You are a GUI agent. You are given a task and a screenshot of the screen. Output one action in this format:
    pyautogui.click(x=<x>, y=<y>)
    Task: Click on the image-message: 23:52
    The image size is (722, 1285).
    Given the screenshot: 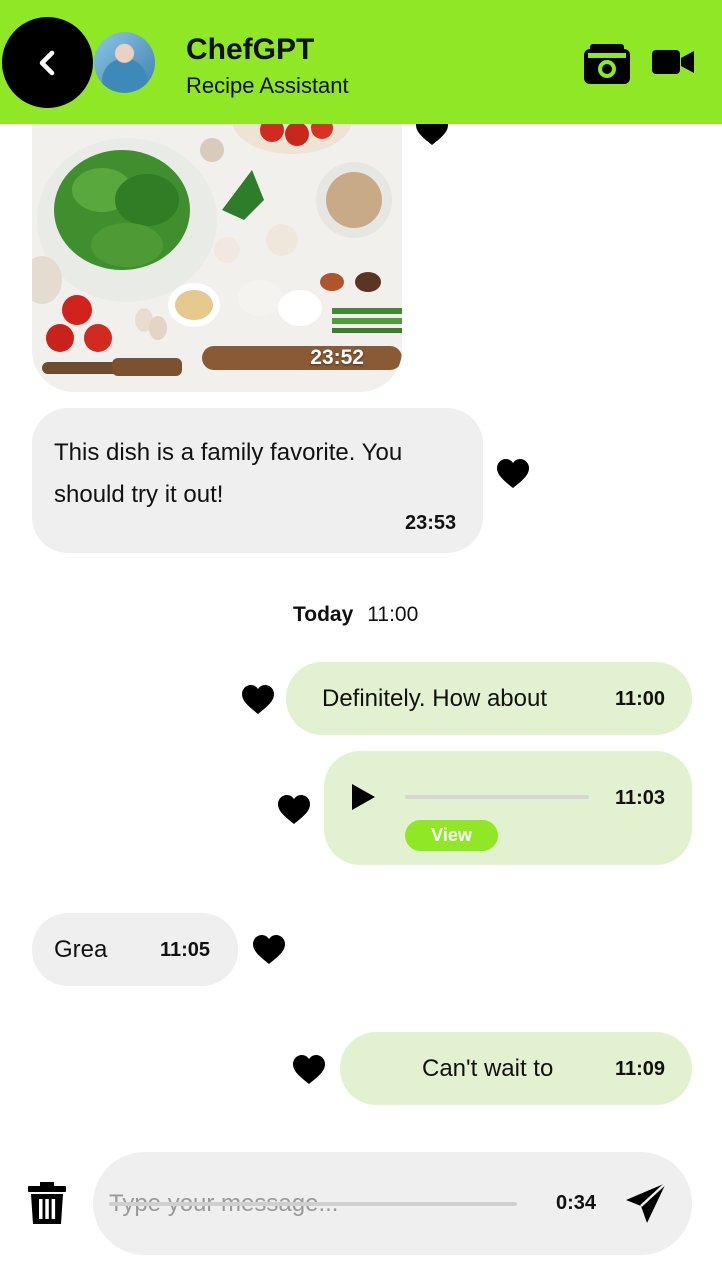 What is the action you would take?
    pyautogui.click(x=217, y=246)
    